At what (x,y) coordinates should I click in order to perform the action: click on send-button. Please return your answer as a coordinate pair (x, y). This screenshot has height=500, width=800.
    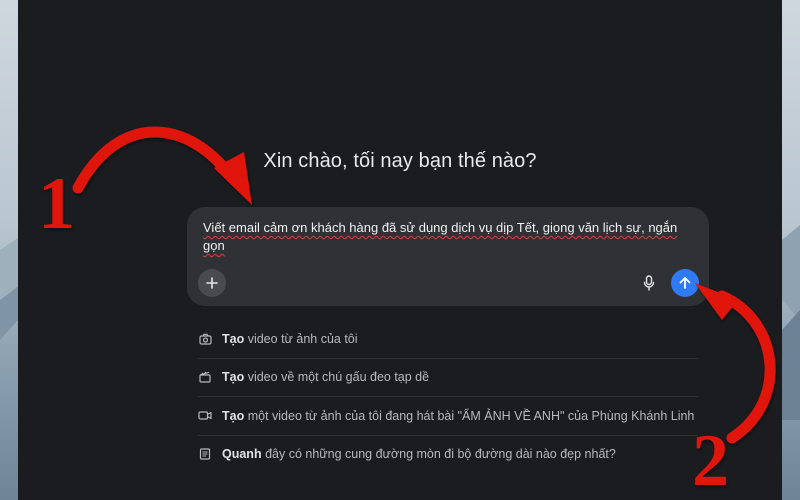
    Looking at the image, I should click on (685, 283).